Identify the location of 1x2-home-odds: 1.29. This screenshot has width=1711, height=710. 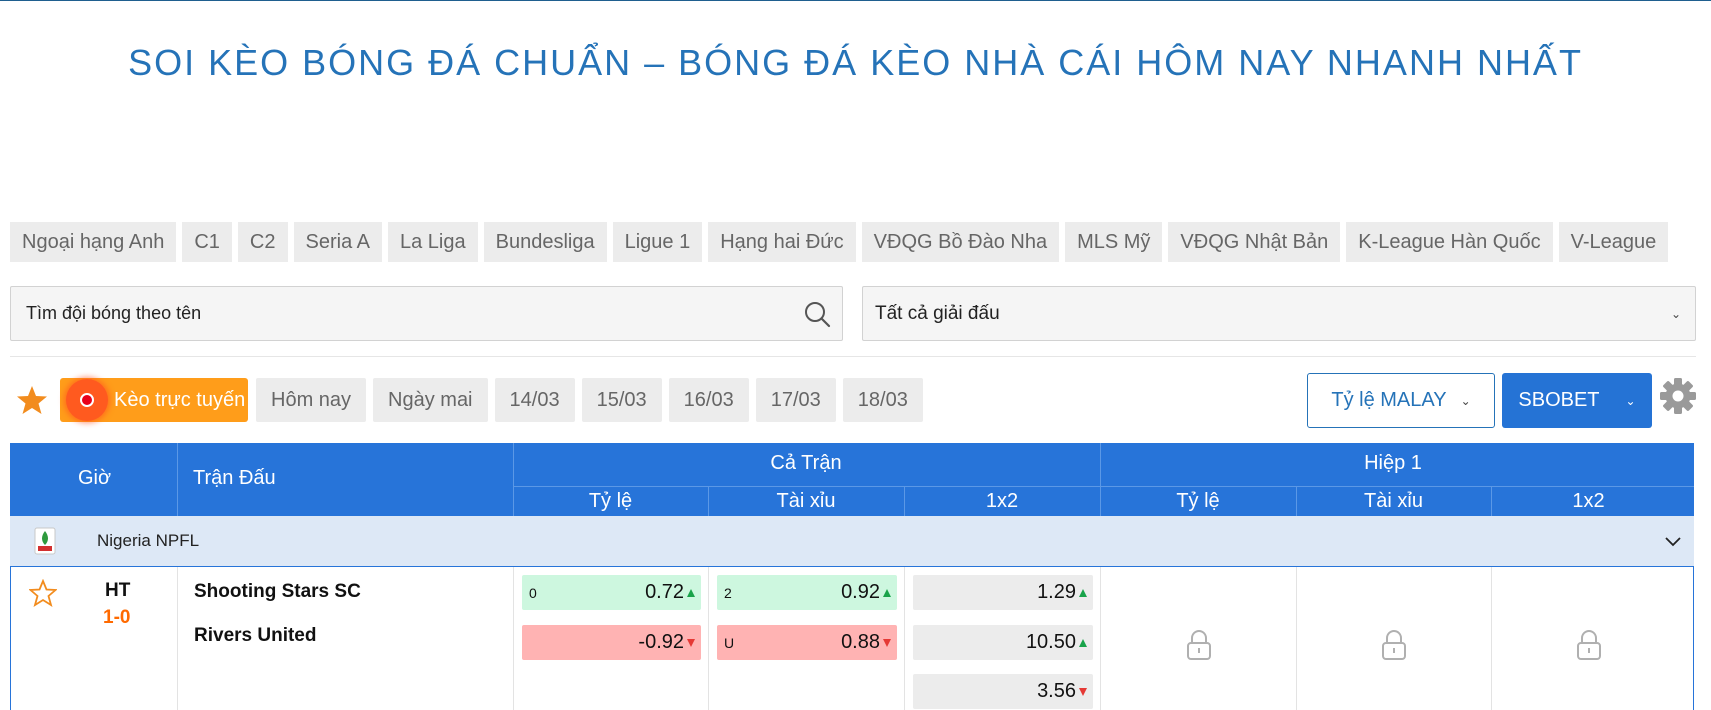
(1003, 592).